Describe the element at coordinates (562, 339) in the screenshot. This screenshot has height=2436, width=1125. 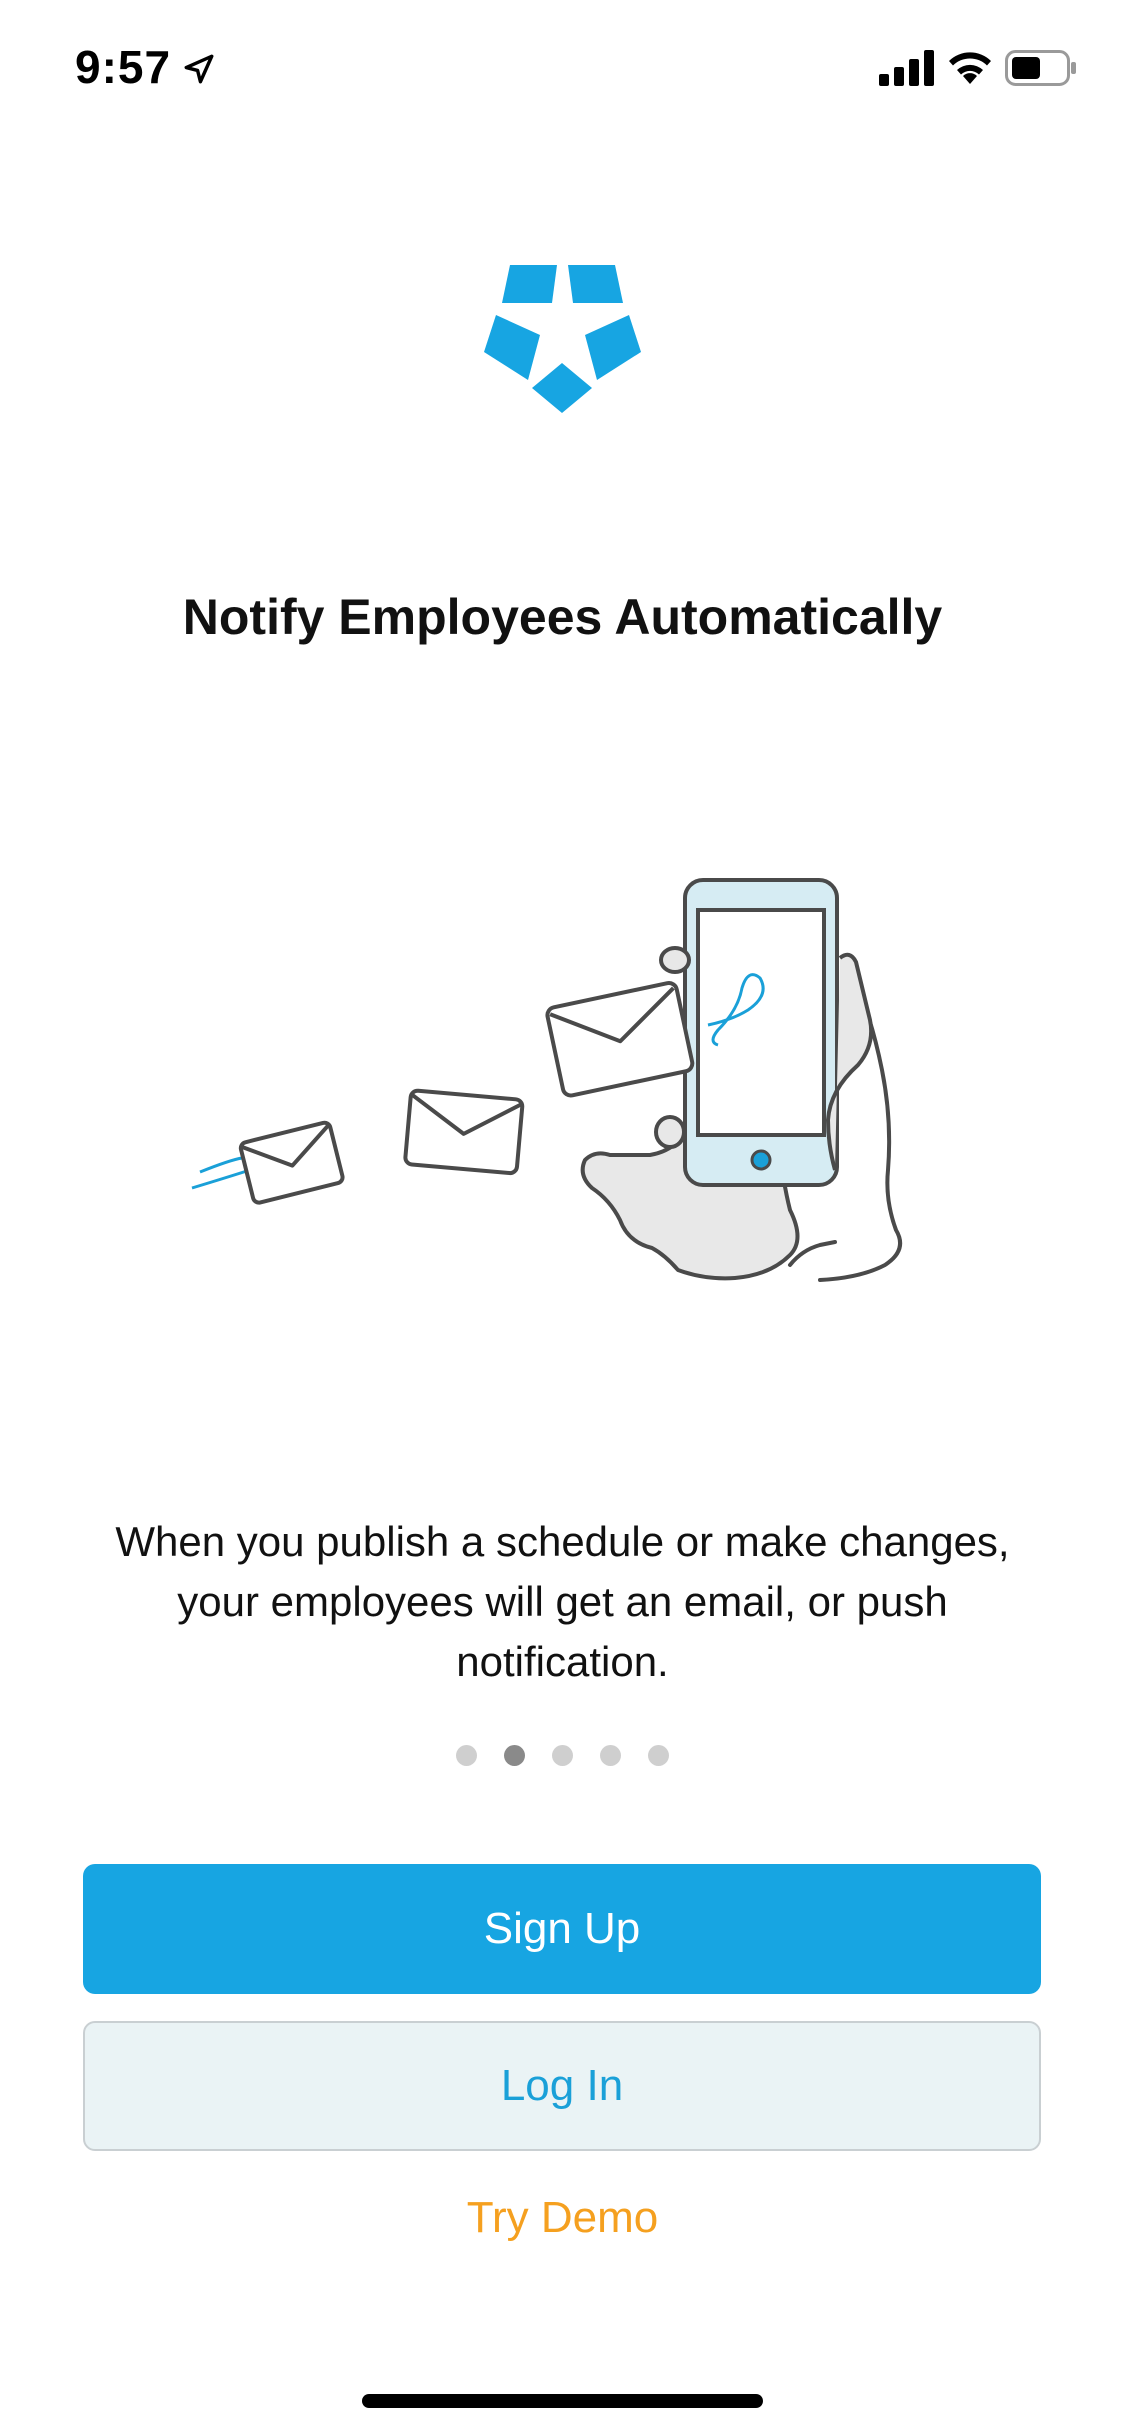
I see `app-logo-icon` at that location.